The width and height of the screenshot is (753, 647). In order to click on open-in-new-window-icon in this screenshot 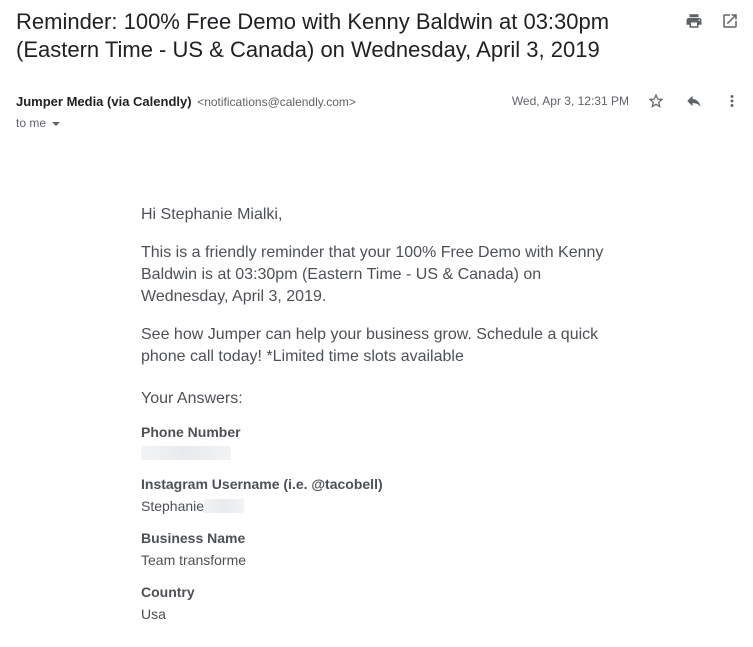, I will do `click(730, 21)`.